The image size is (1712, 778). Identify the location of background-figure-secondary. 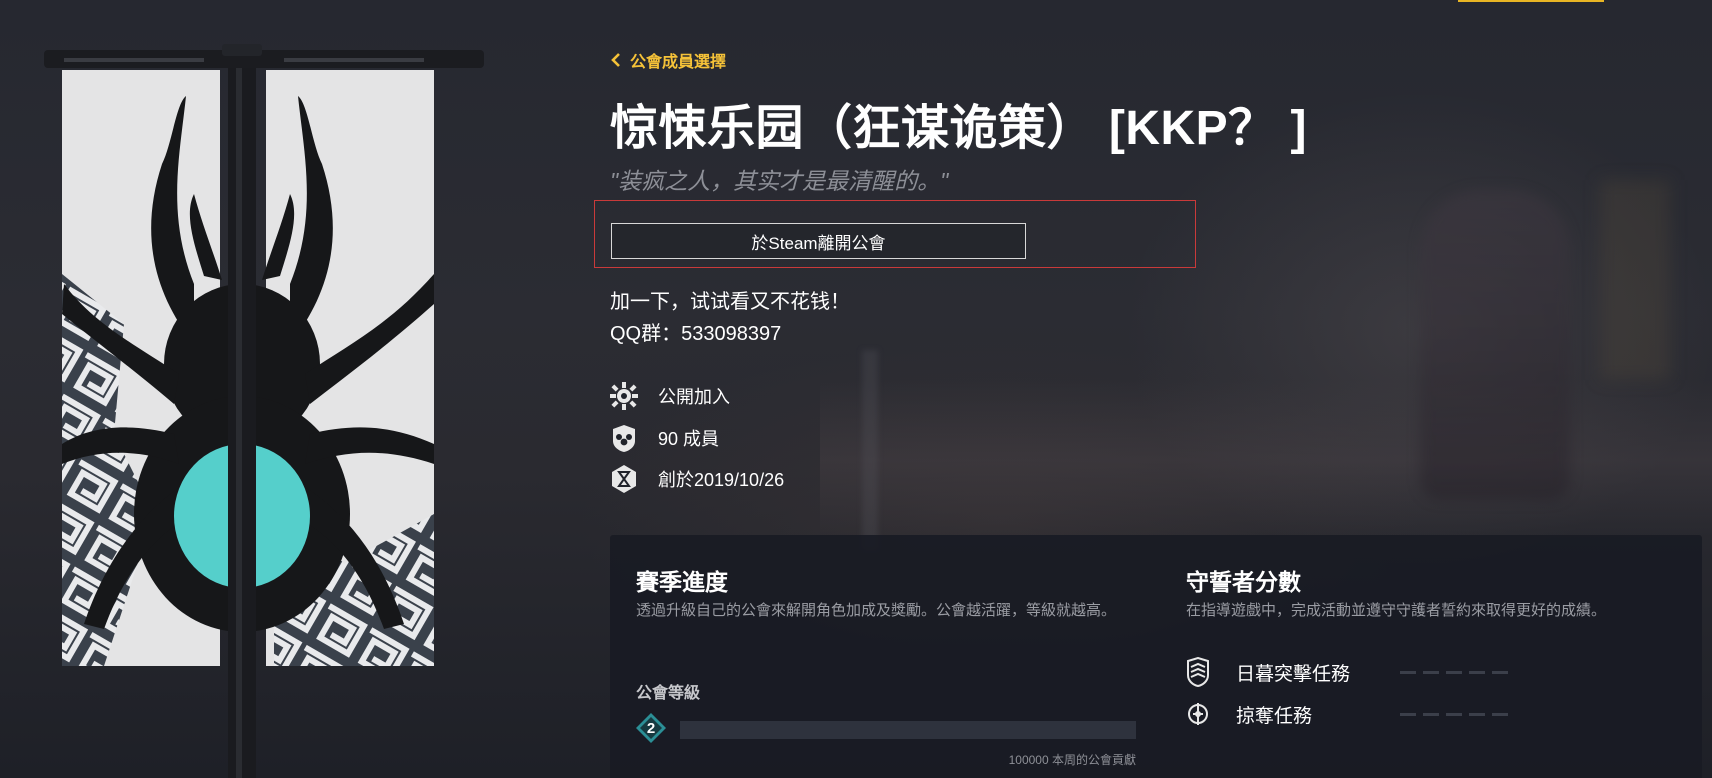
(1635, 280).